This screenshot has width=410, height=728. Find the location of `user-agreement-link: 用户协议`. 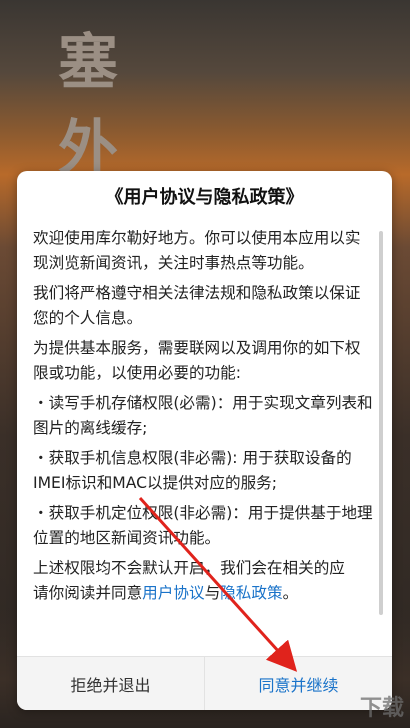

user-agreement-link: 用户协议 is located at coordinates (173, 593).